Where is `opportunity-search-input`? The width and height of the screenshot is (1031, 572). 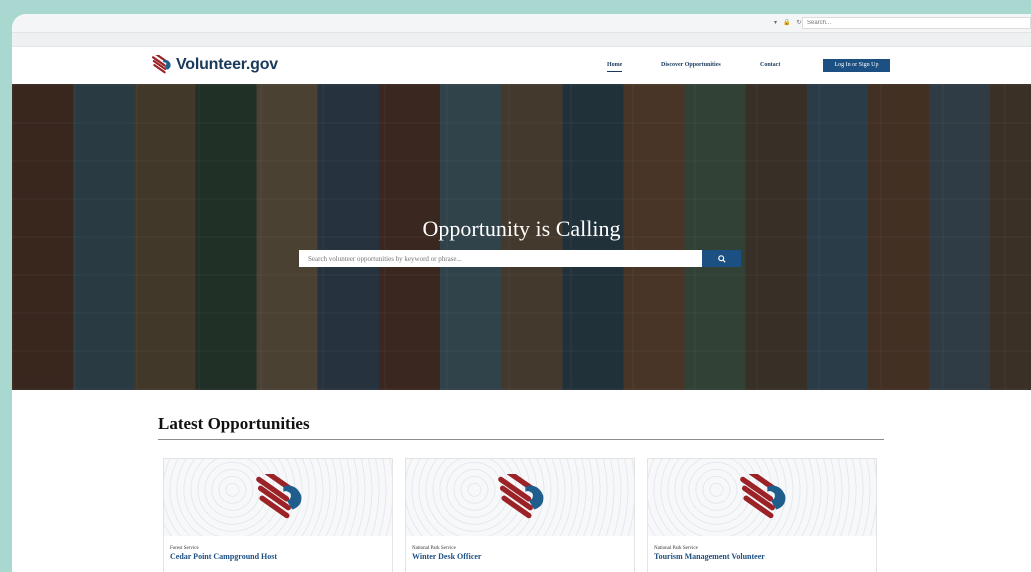 opportunity-search-input is located at coordinates (500, 258).